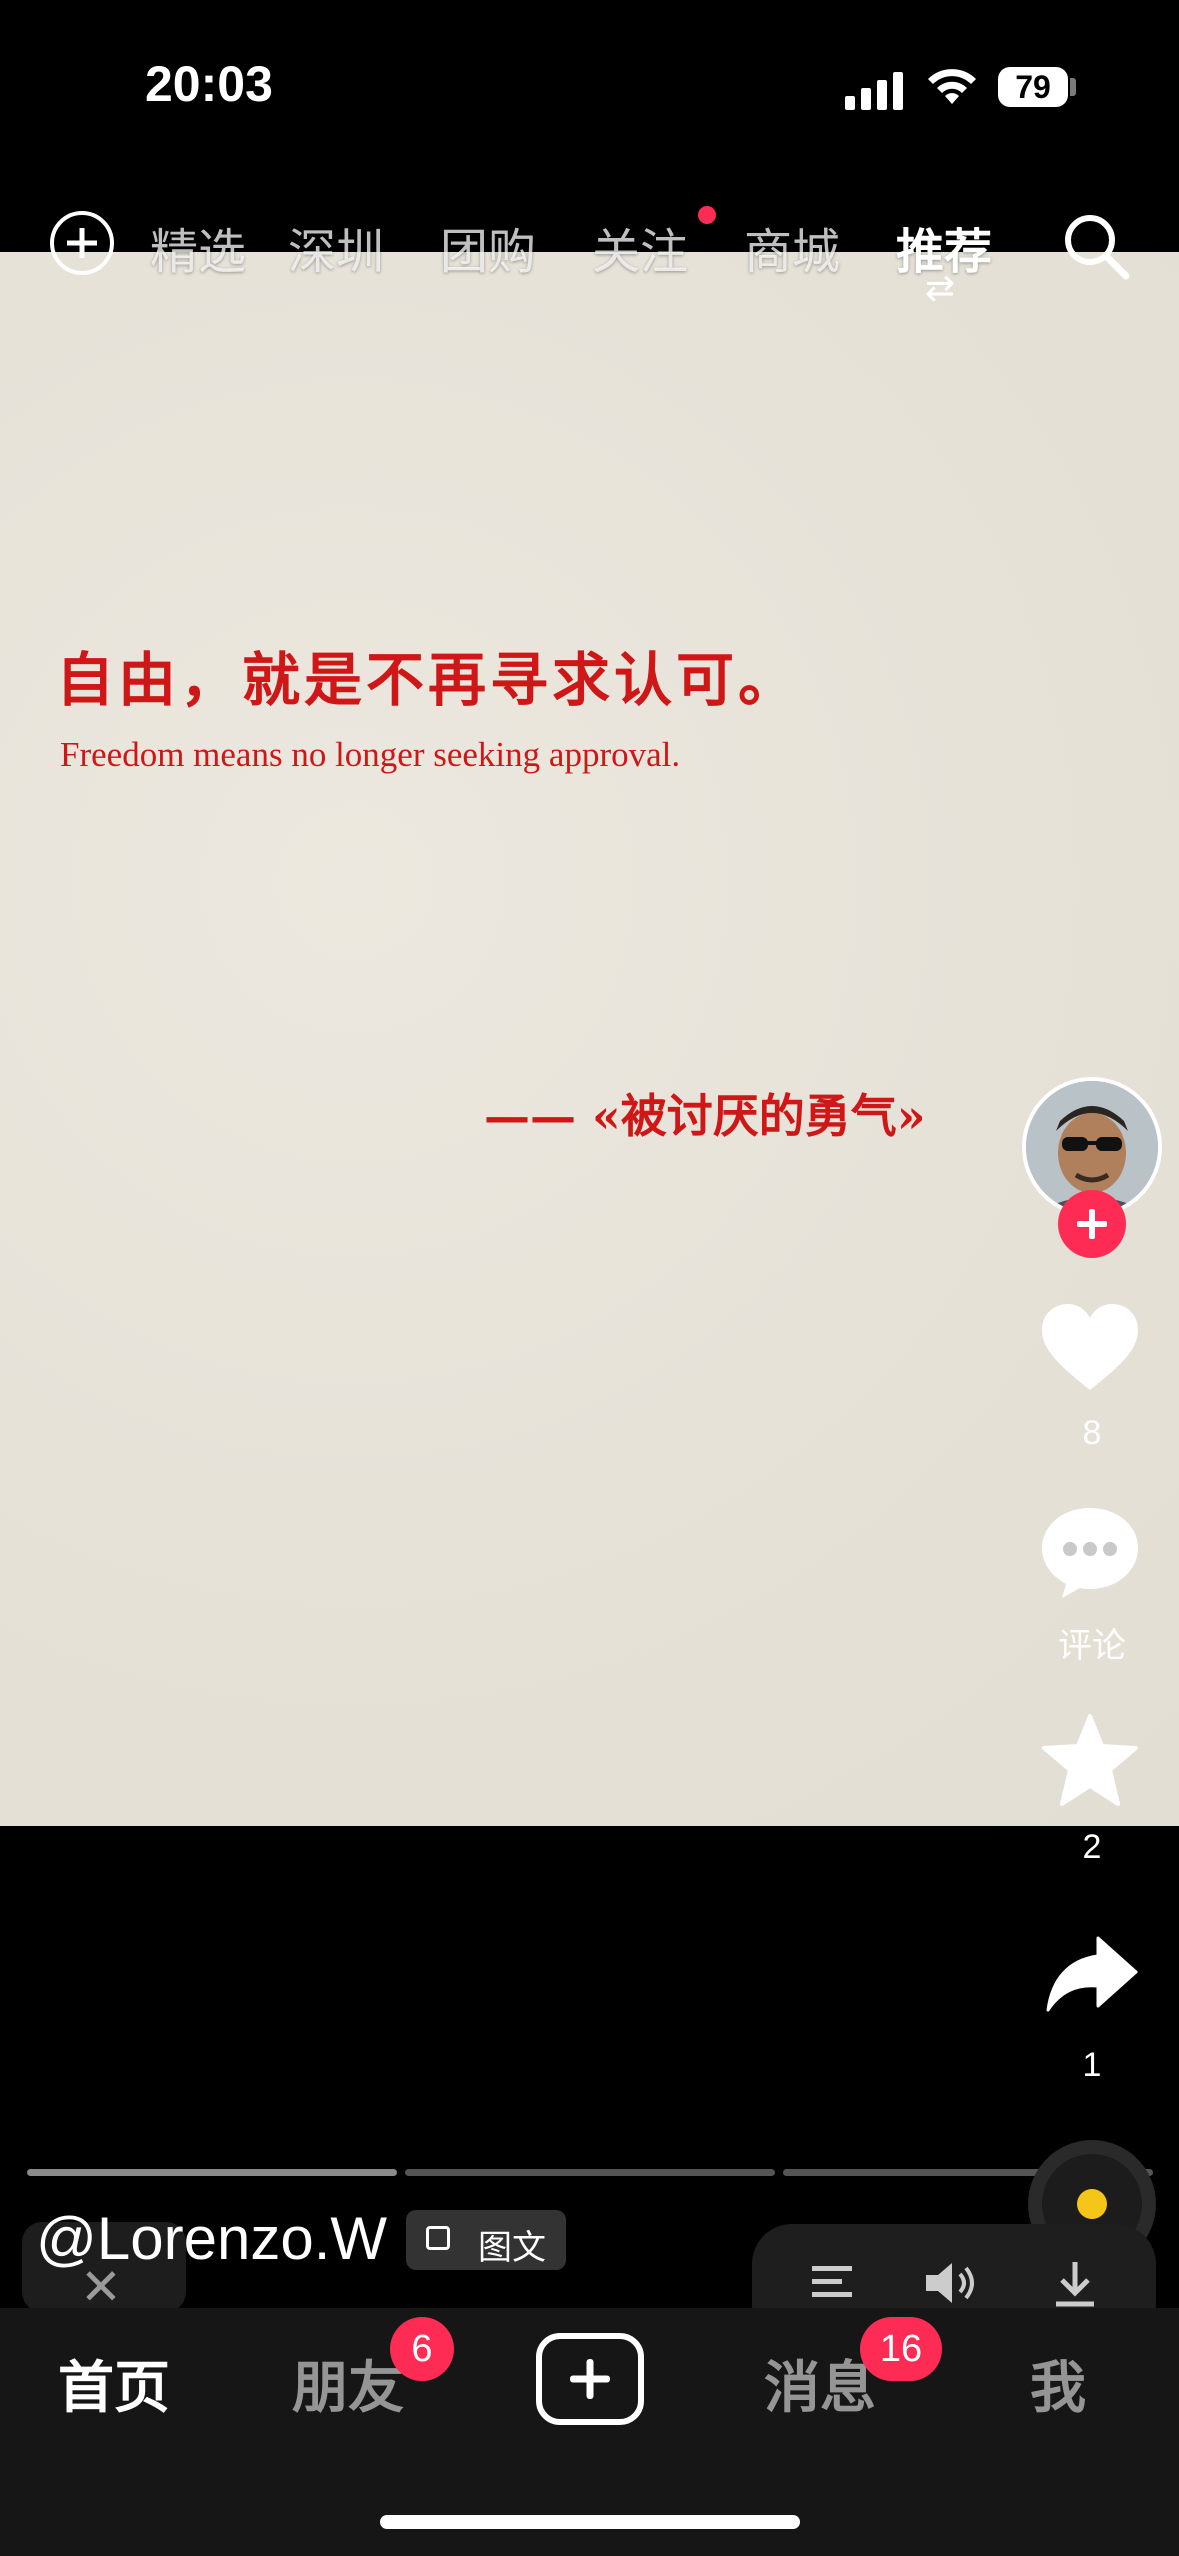 This screenshot has width=1179, height=2556. Describe the element at coordinates (705, 1116) in the screenshot. I see `quote-source: —— «被讨厌的勇气»` at that location.